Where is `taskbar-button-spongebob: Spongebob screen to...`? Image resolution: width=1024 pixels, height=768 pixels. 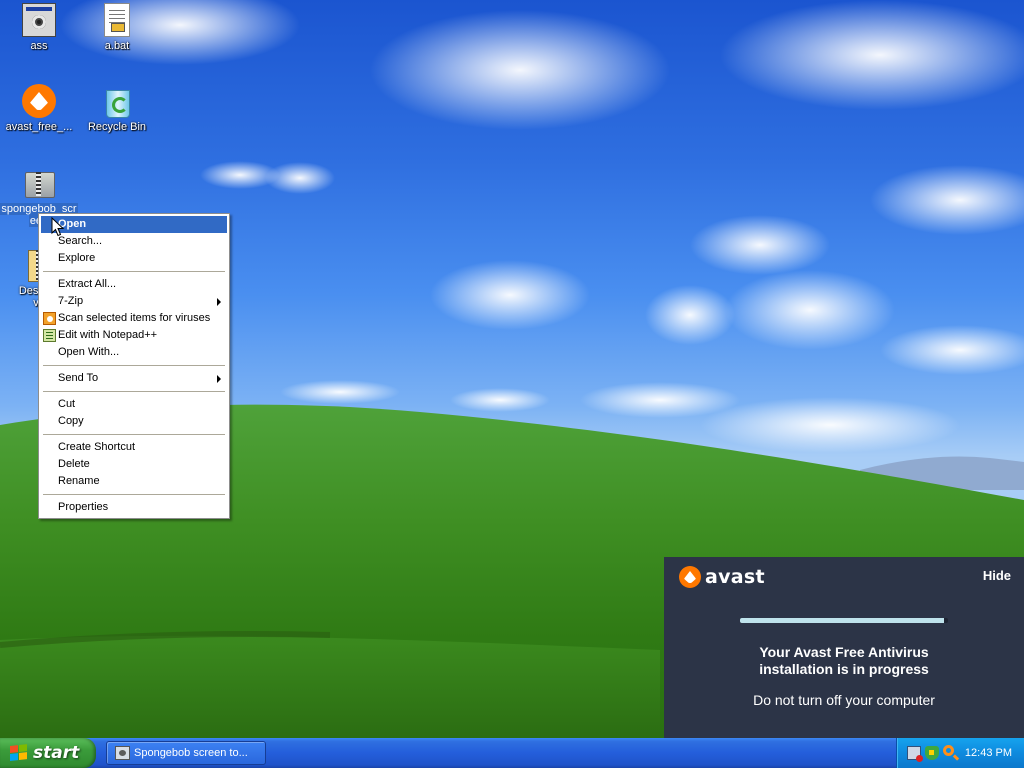
taskbar-button-spongebob: Spongebob screen to... is located at coordinates (186, 753).